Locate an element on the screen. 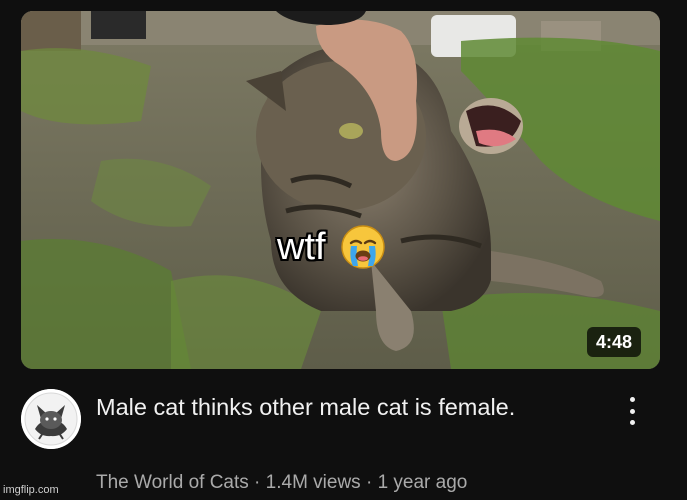 This screenshot has width=687, height=500. watermark: imgflip.com is located at coordinates (31, 490).